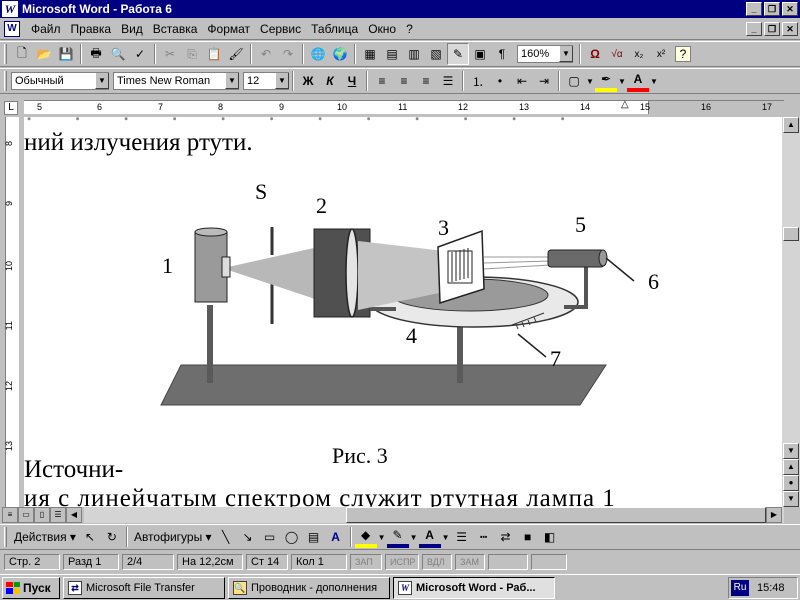 The width and height of the screenshot is (800, 600). I want to click on text-box-icon: ▤, so click(314, 537).